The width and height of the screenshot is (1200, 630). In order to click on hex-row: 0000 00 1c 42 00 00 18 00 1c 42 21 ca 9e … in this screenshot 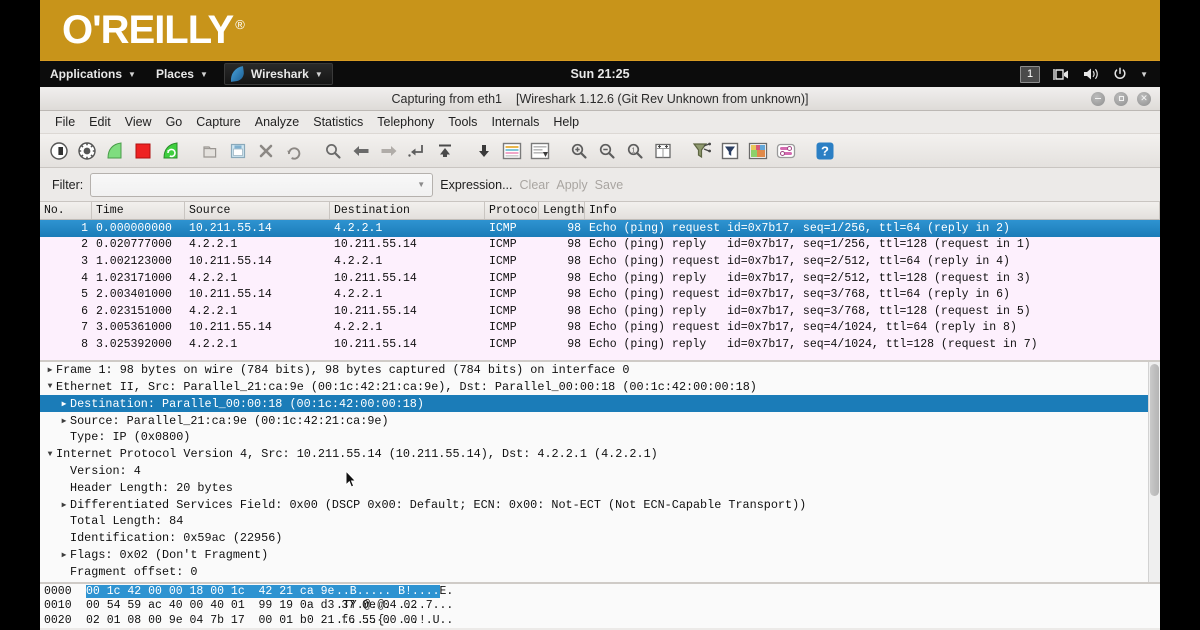, I will do `click(600, 591)`.